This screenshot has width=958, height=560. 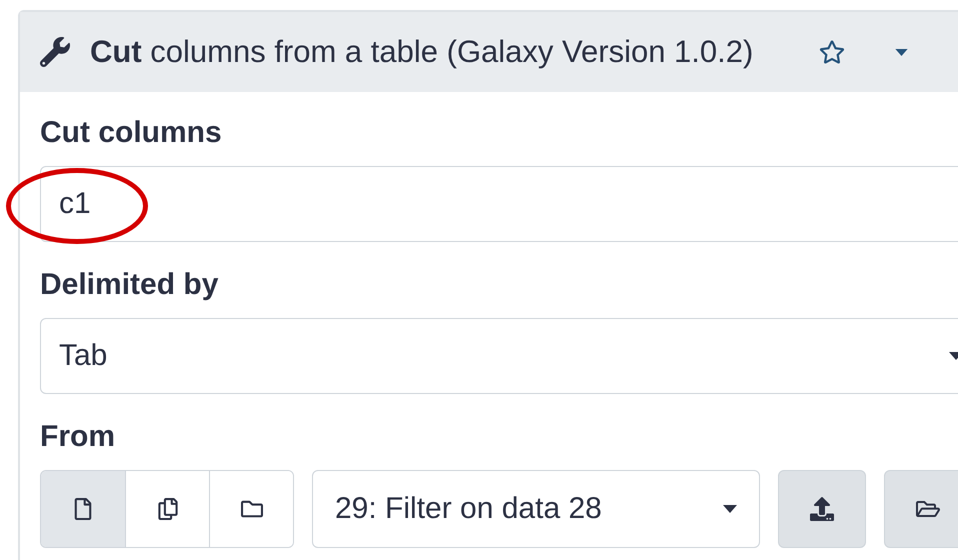 I want to click on upload-button, so click(x=822, y=509).